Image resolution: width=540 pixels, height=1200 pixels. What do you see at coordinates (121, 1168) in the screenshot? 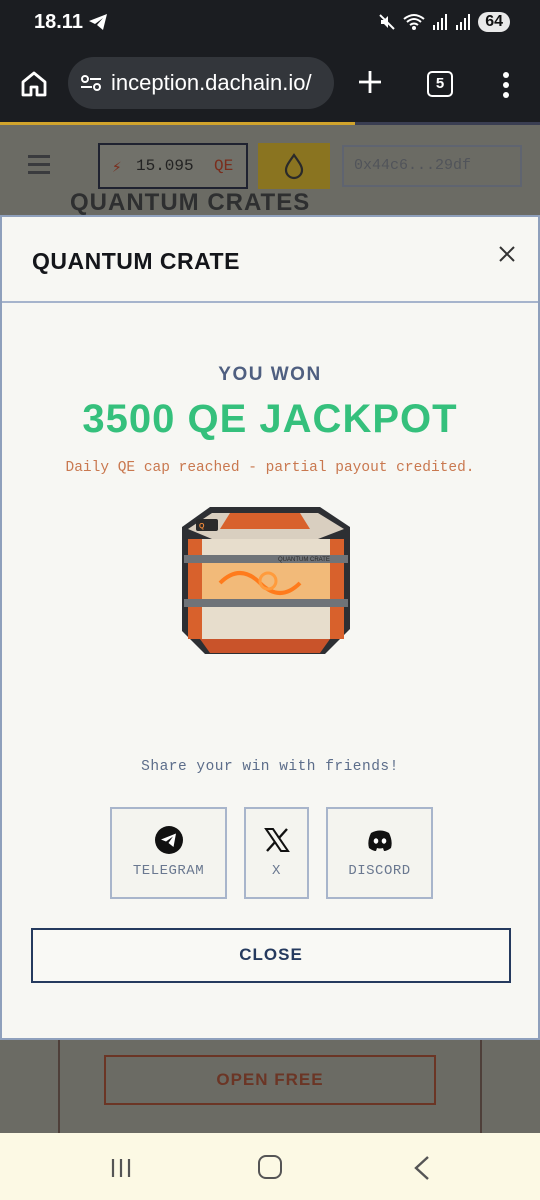
I see `recent-apps-icon` at bounding box center [121, 1168].